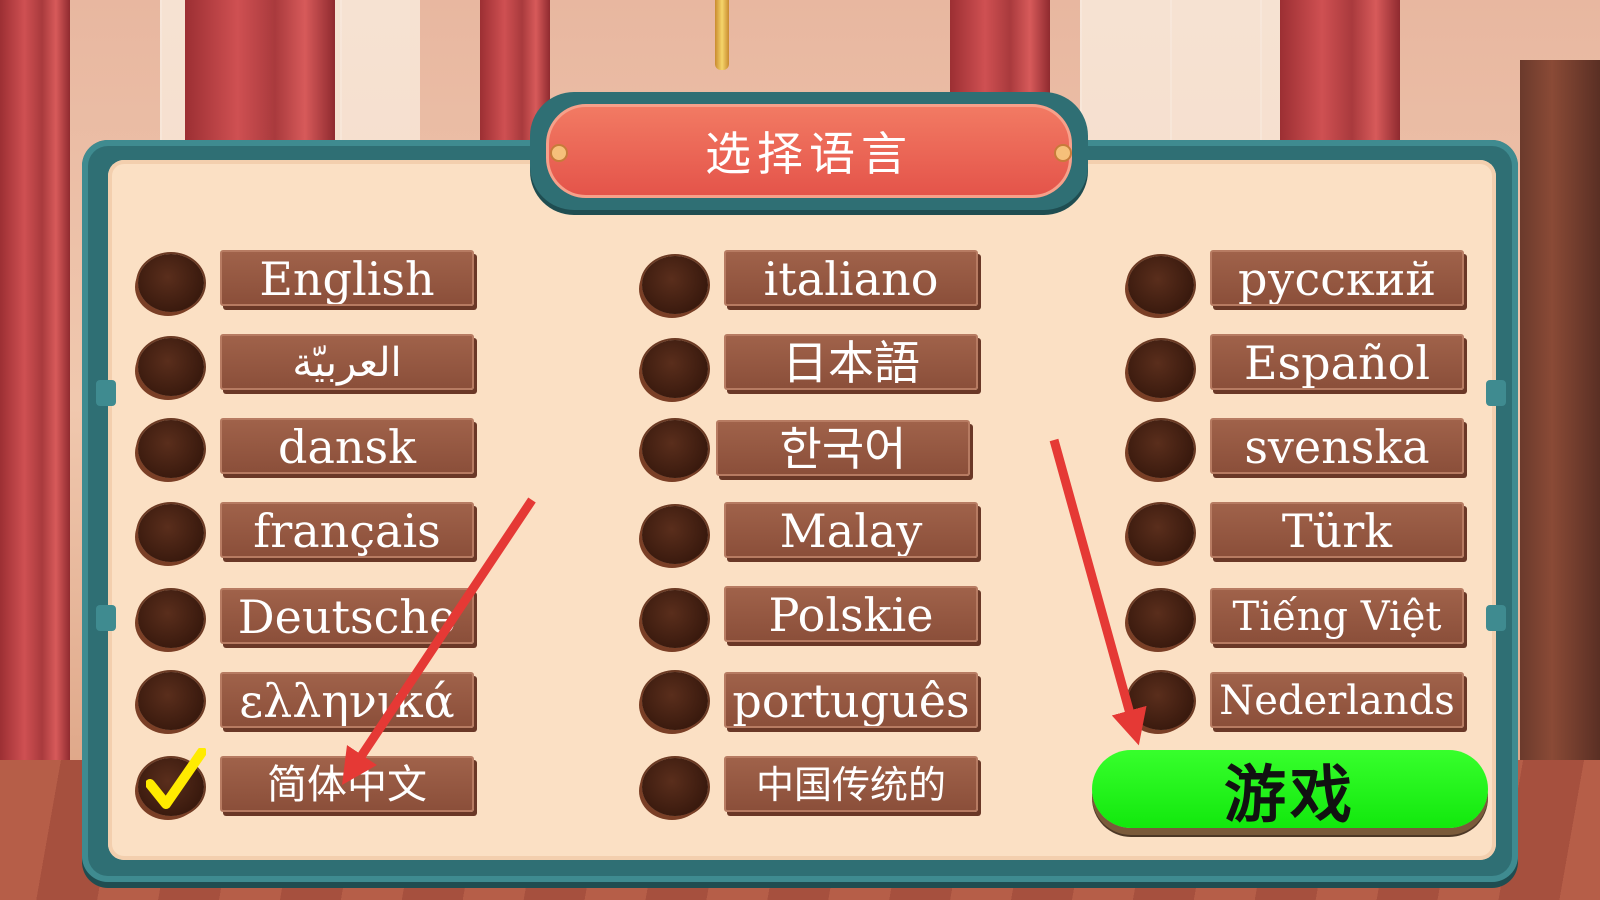 The image size is (1600, 900). I want to click on radio-english, so click(171, 283).